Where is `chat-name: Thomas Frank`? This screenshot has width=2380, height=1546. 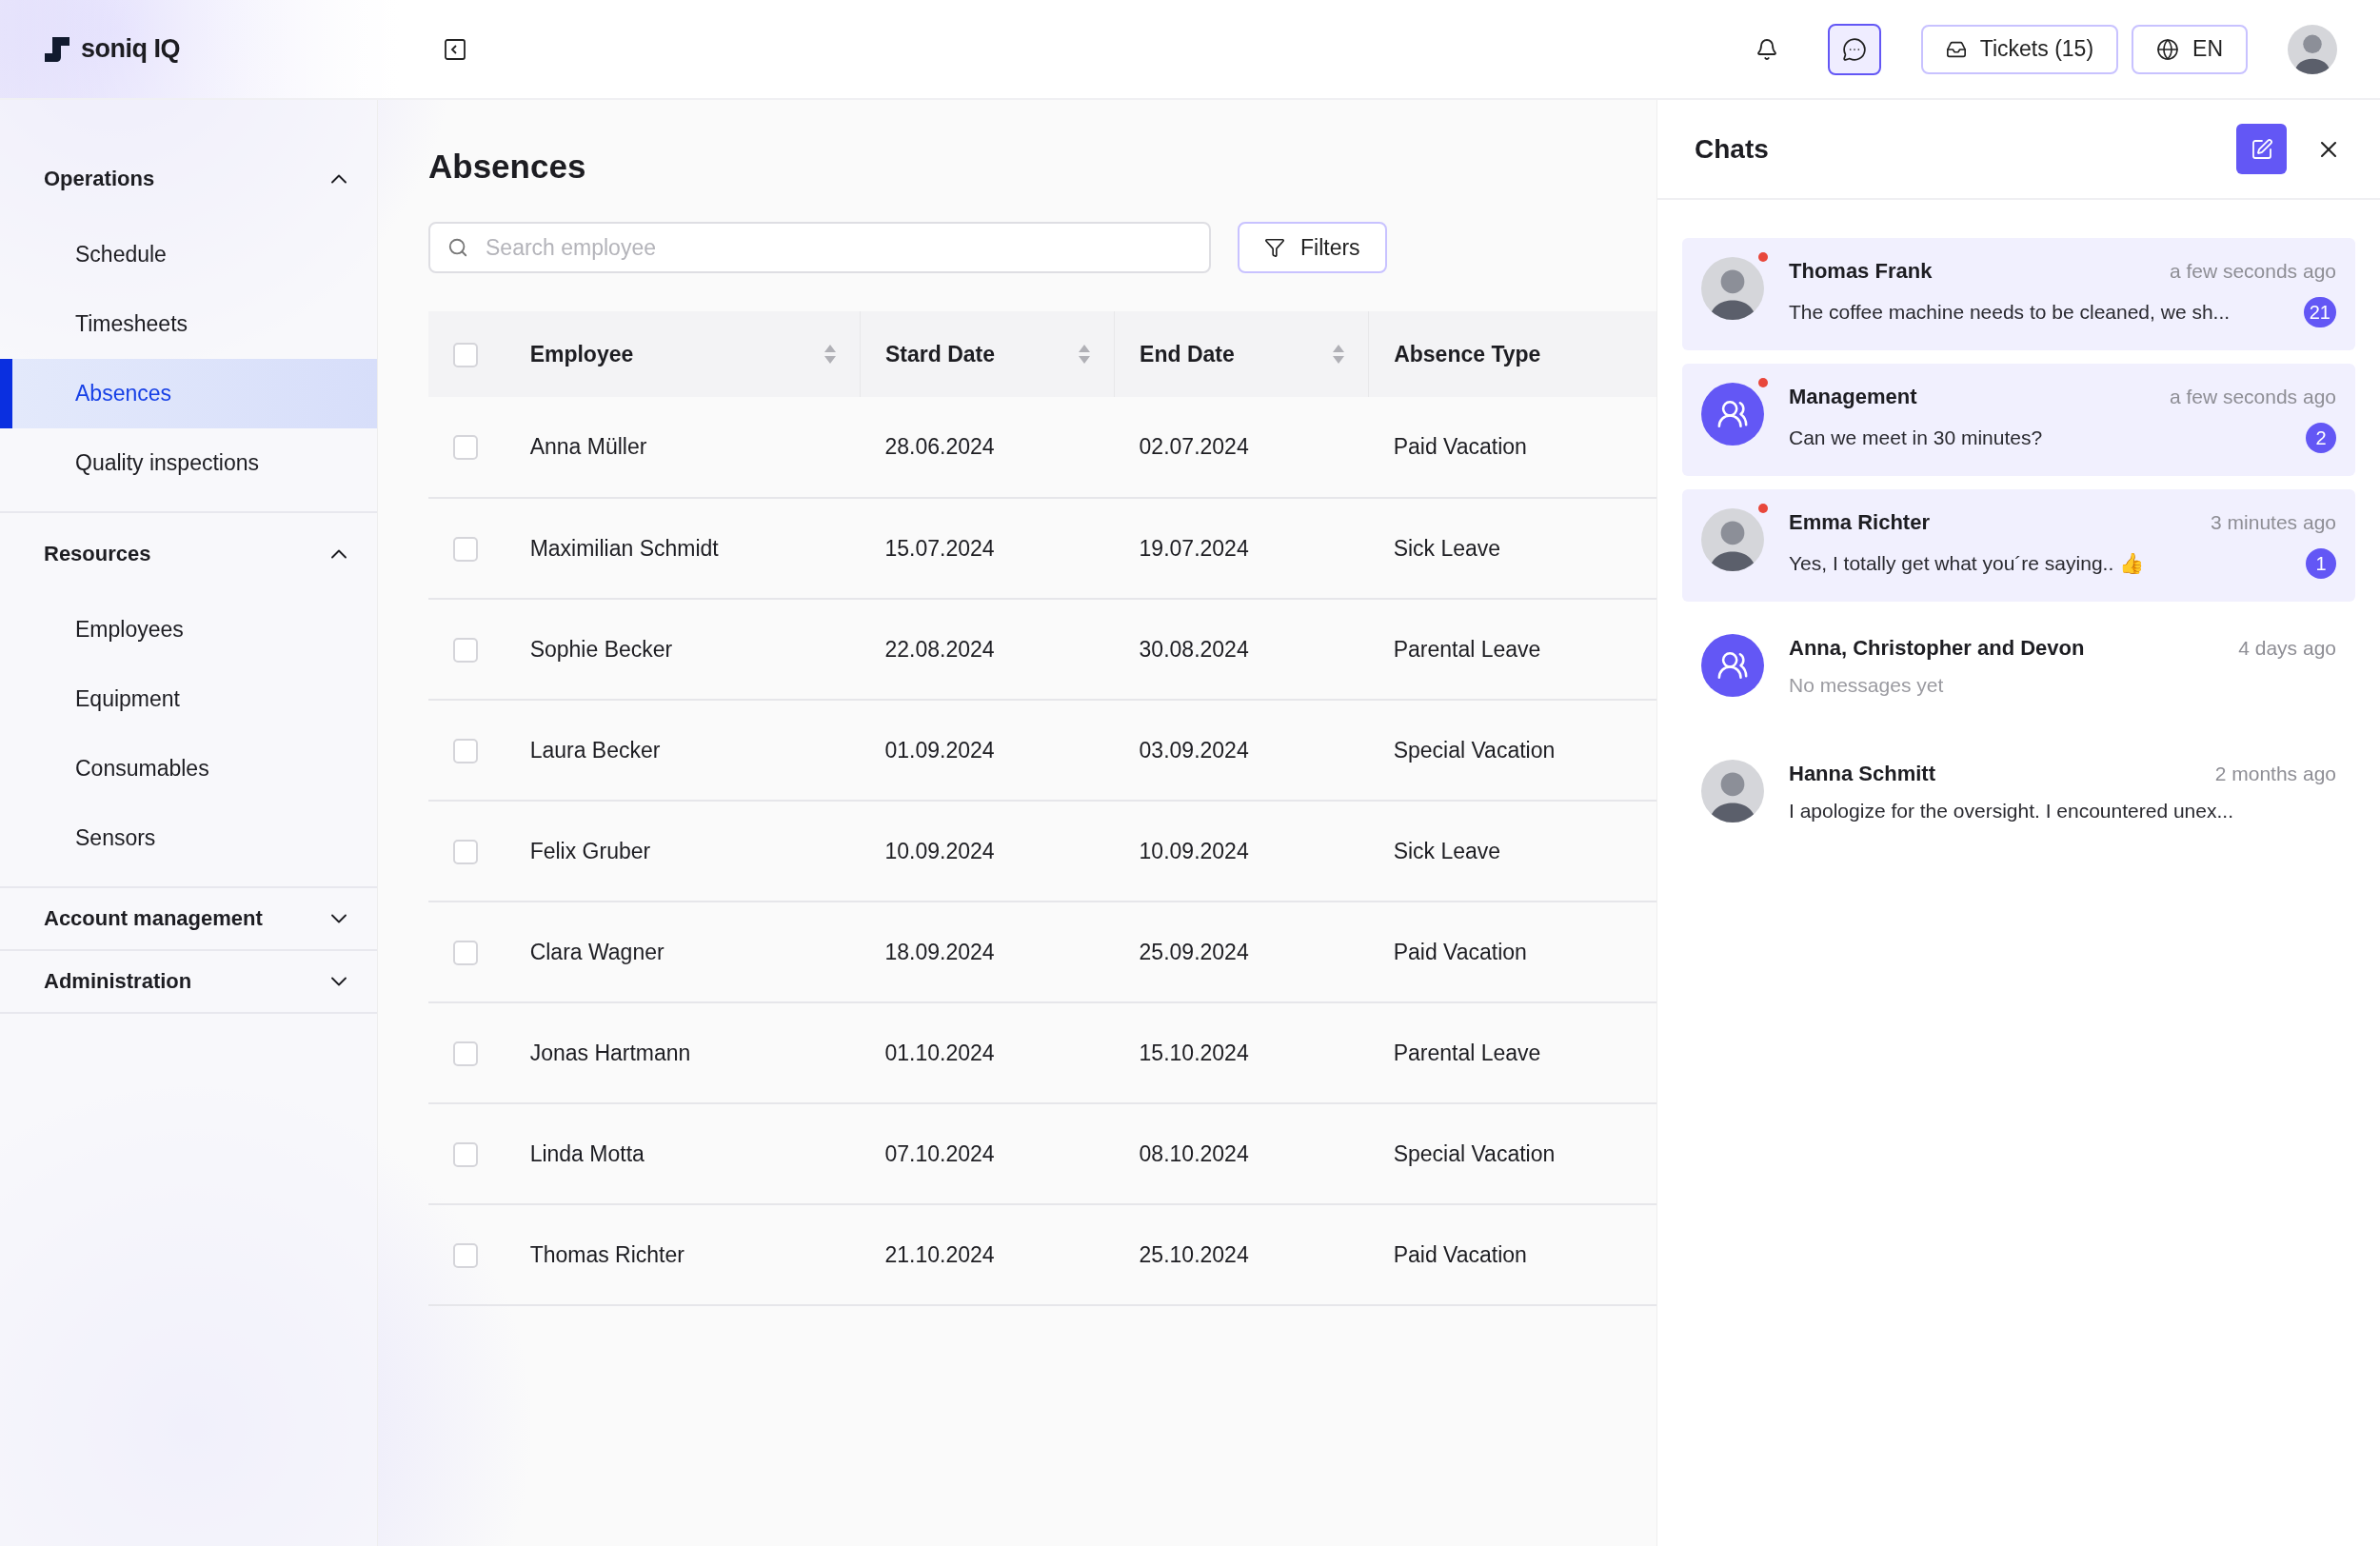
chat-name: Thomas Frank is located at coordinates (1861, 271).